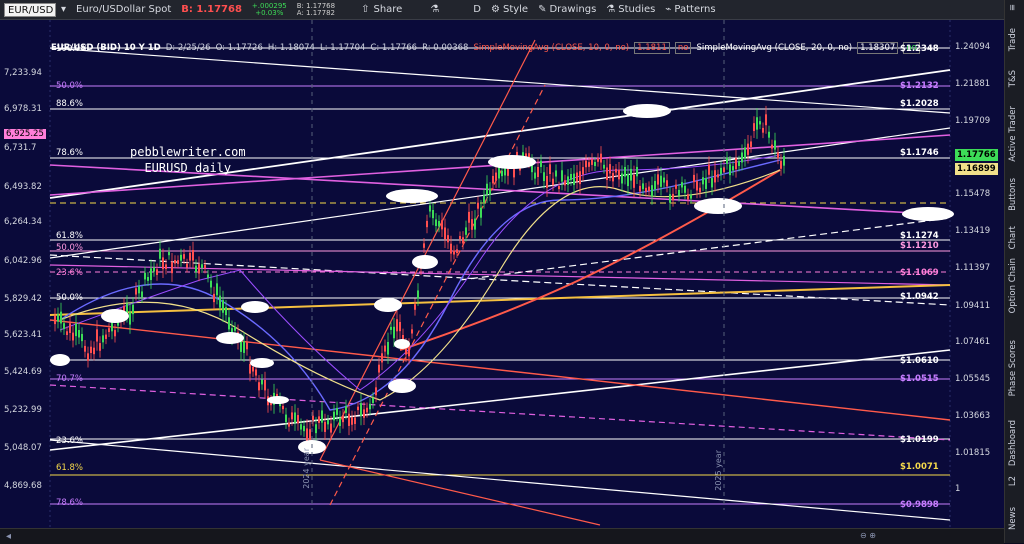  What do you see at coordinates (690, 10) in the screenshot?
I see `patterns-button: ⌁ Patterns` at bounding box center [690, 10].